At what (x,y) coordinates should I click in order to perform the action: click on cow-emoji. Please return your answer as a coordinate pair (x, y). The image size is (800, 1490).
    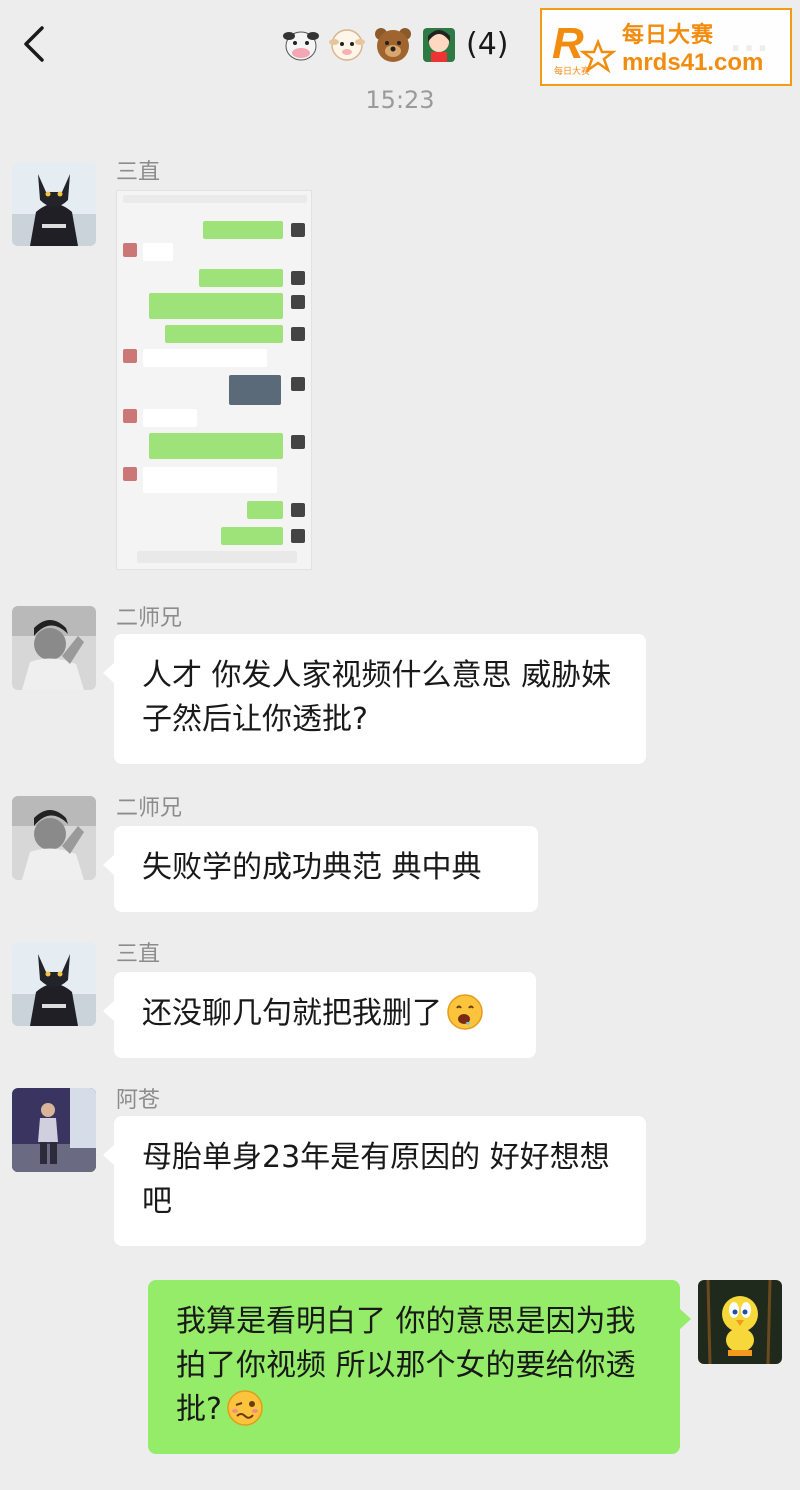
    Looking at the image, I should click on (301, 44).